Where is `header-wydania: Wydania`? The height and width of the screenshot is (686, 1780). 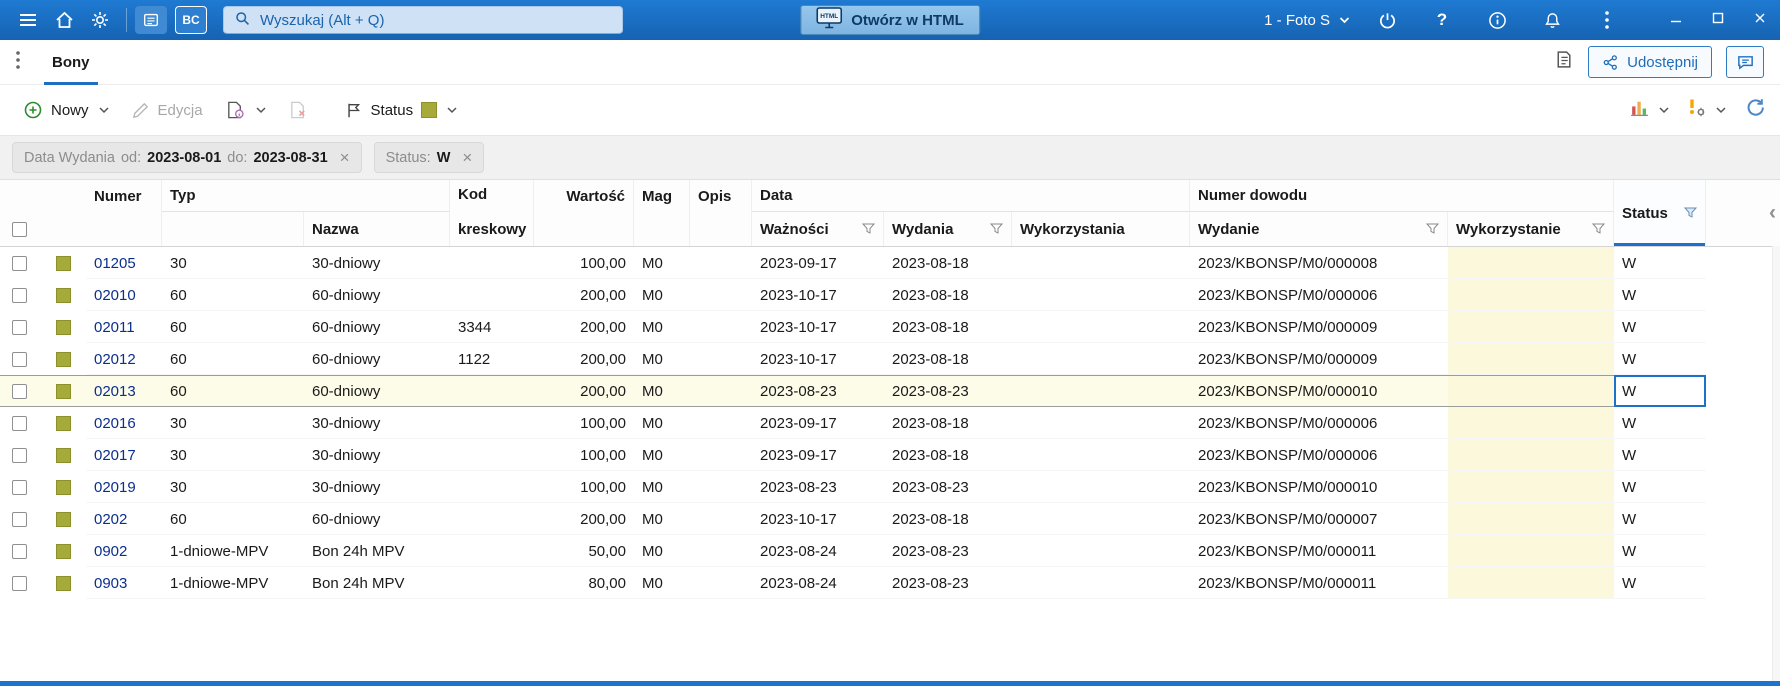
header-wydania: Wydania is located at coordinates (948, 229).